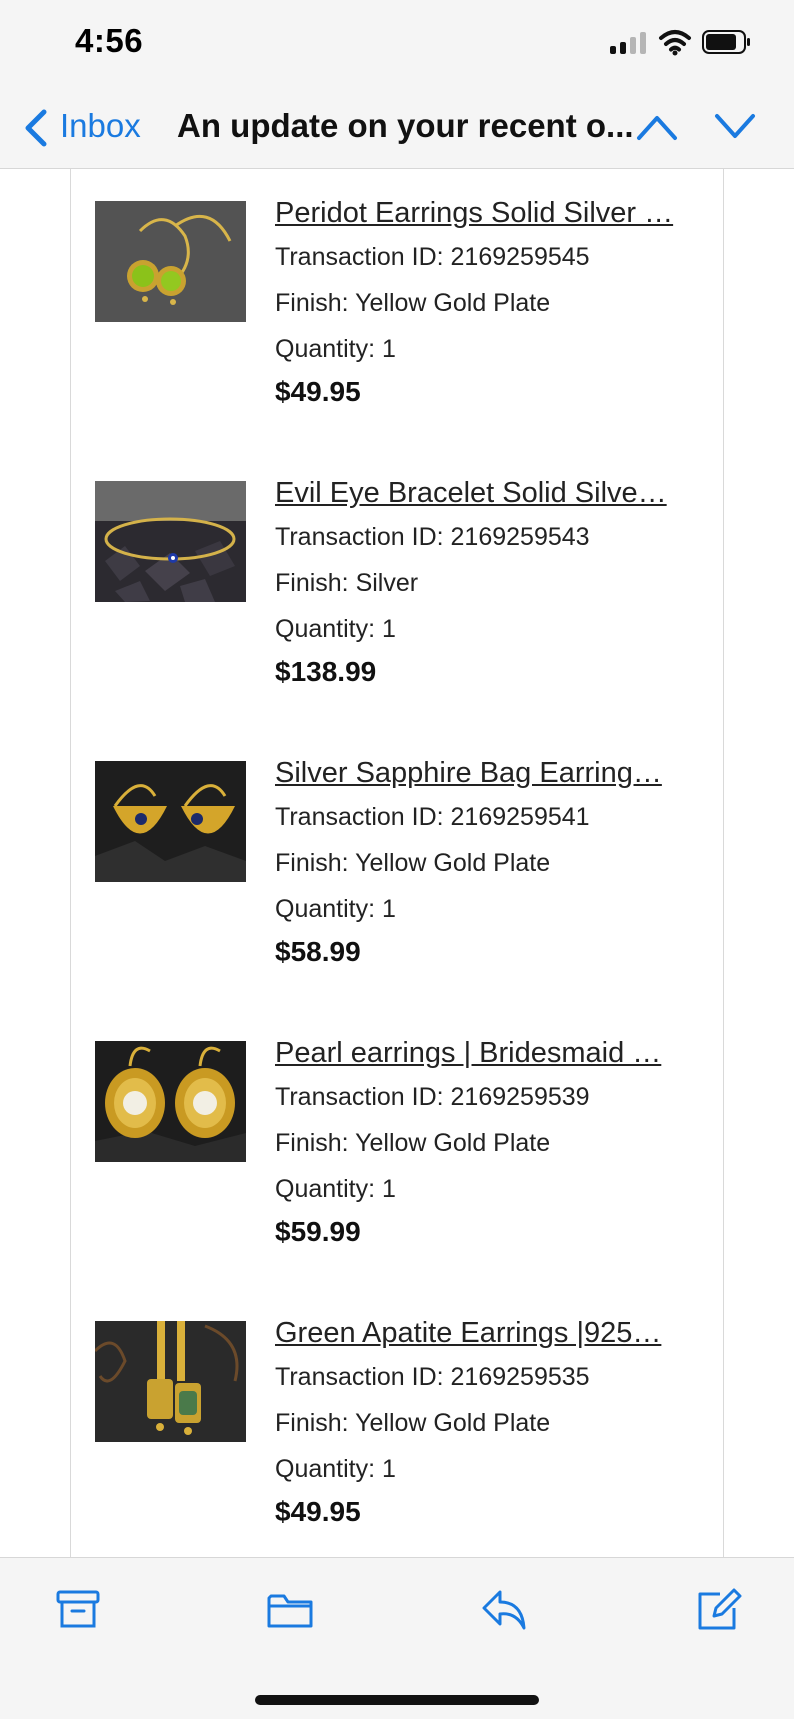 The width and height of the screenshot is (794, 1719). Describe the element at coordinates (432, 257) in the screenshot. I see `transaction-id: Transaction ID: 2169259545` at that location.